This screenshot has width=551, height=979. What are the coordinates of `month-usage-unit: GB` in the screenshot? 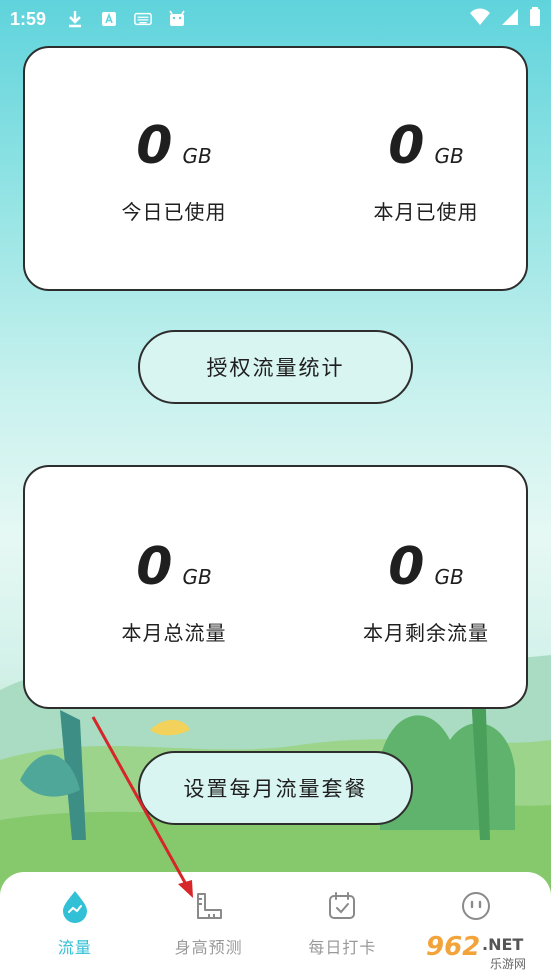 It's located at (449, 156).